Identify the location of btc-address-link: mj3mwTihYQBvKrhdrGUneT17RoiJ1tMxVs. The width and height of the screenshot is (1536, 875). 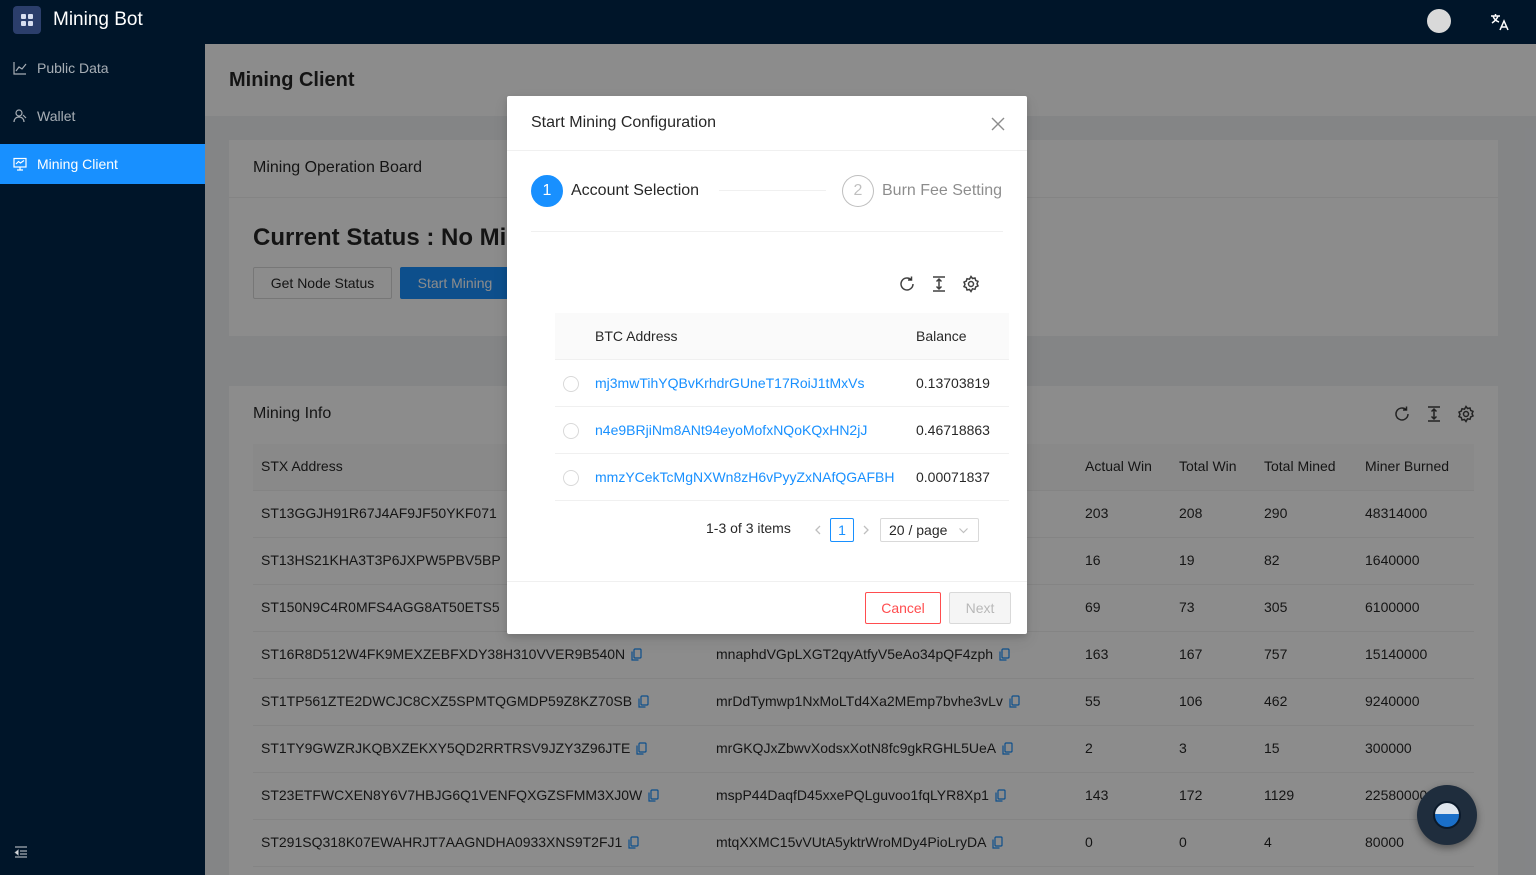
(729, 383).